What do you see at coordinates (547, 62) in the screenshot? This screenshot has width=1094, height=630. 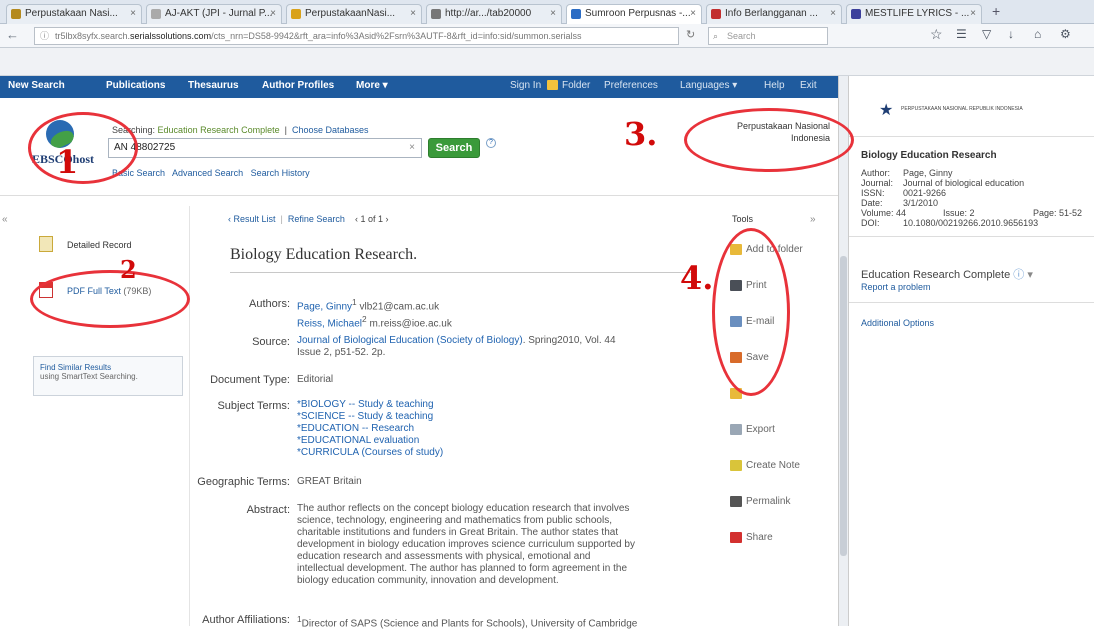 I see `bookmarks-strip` at bounding box center [547, 62].